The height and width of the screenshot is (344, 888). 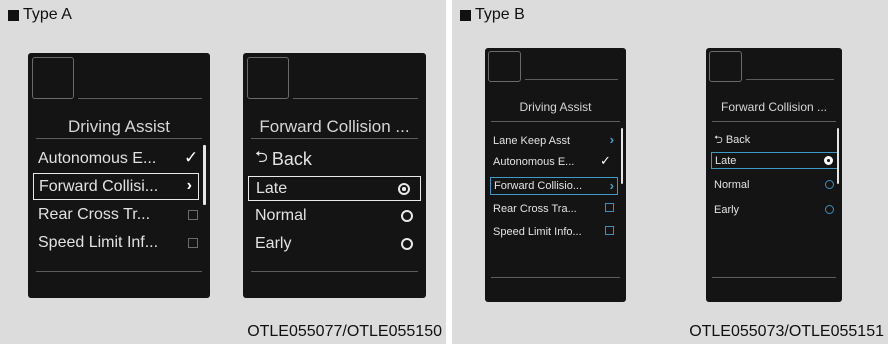 What do you see at coordinates (786, 331) in the screenshot?
I see `figure-code-b: OTLE055073/OTLE055151` at bounding box center [786, 331].